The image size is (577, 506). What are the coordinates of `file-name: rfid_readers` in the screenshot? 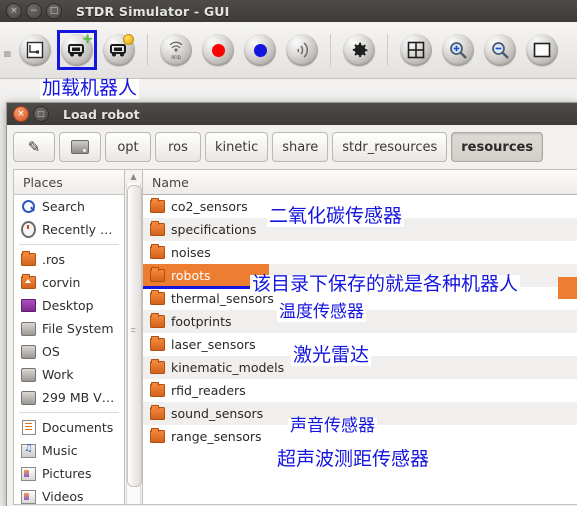 It's located at (208, 390).